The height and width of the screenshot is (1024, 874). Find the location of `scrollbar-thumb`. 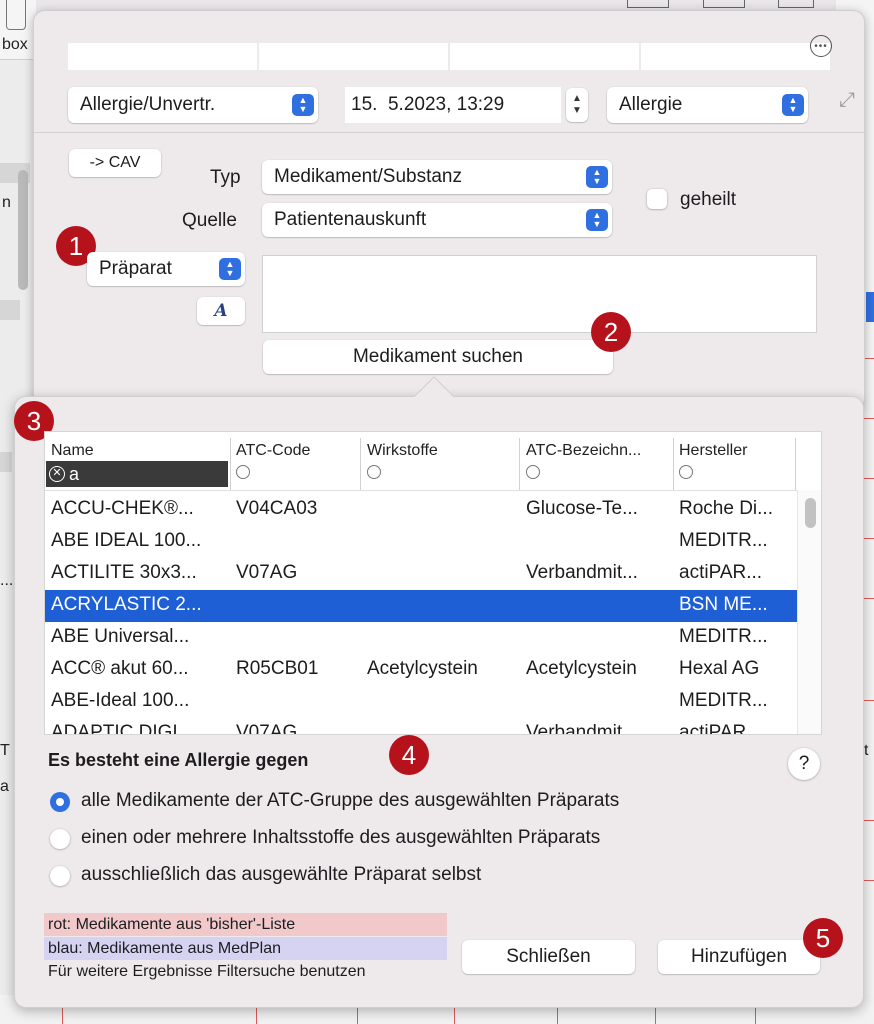

scrollbar-thumb is located at coordinates (810, 513).